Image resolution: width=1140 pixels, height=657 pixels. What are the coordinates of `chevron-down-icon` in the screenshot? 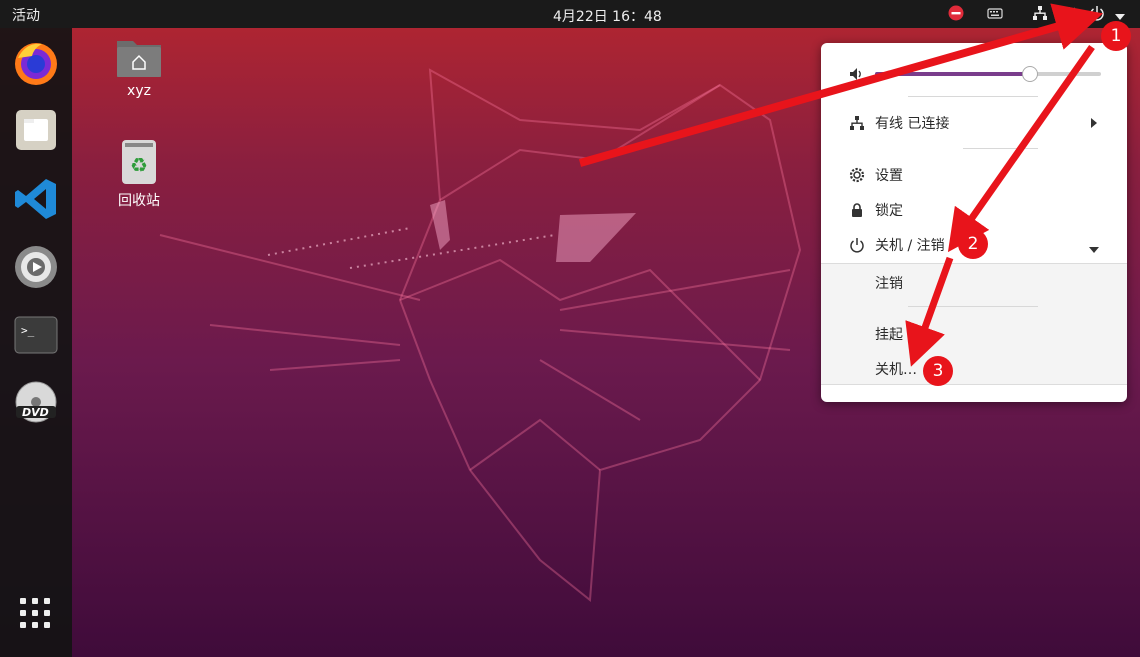 It's located at (1094, 250).